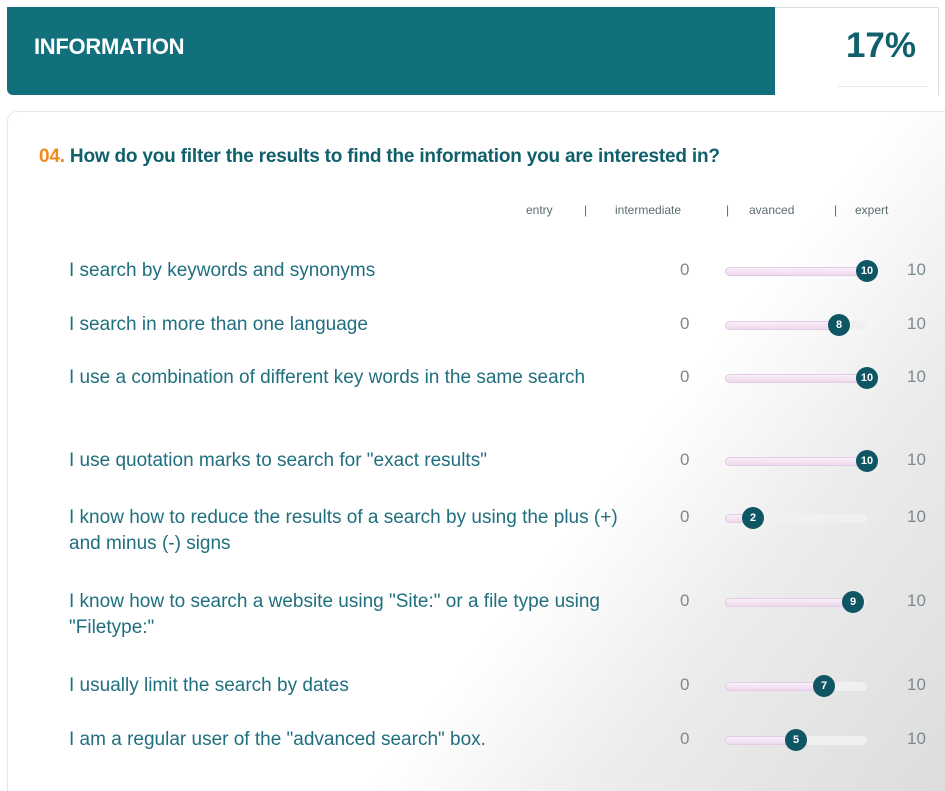  I want to click on progress-percent: 17%, so click(880, 45).